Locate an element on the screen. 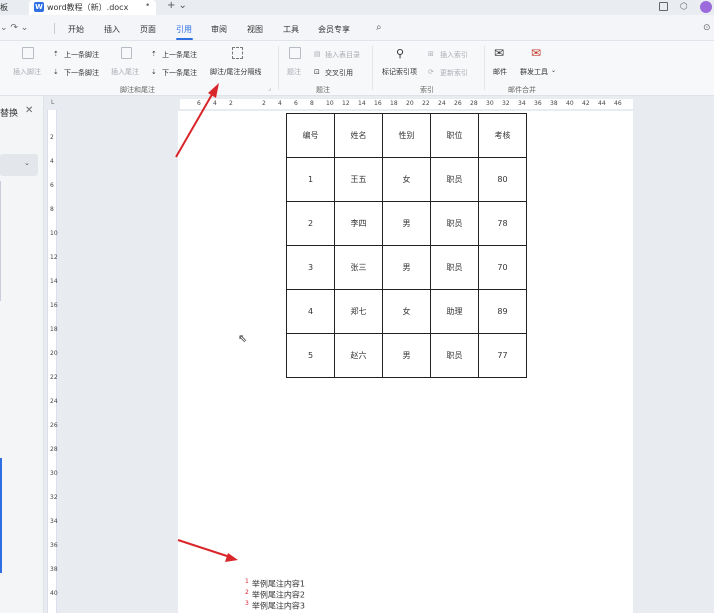 This screenshot has height=613, width=714. annotation-arrows is located at coordinates (206, 322).